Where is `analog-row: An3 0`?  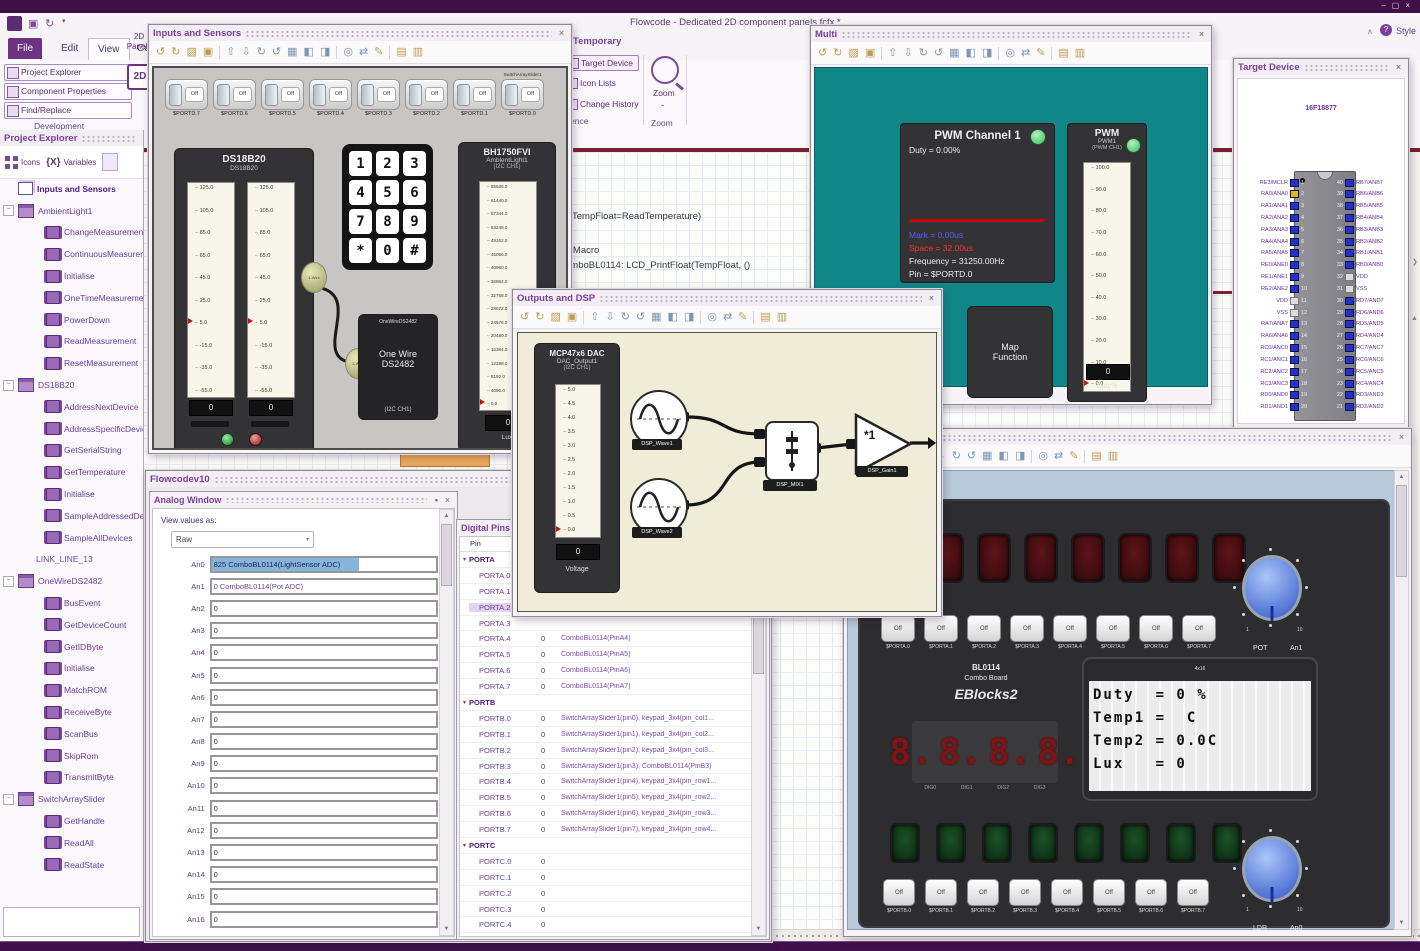 analog-row: An3 0 is located at coordinates (295, 631).